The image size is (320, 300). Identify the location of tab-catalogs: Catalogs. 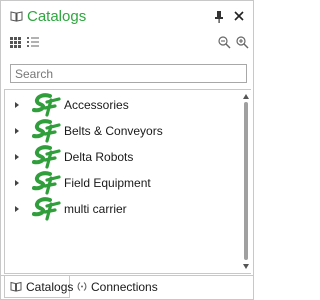
(39, 287).